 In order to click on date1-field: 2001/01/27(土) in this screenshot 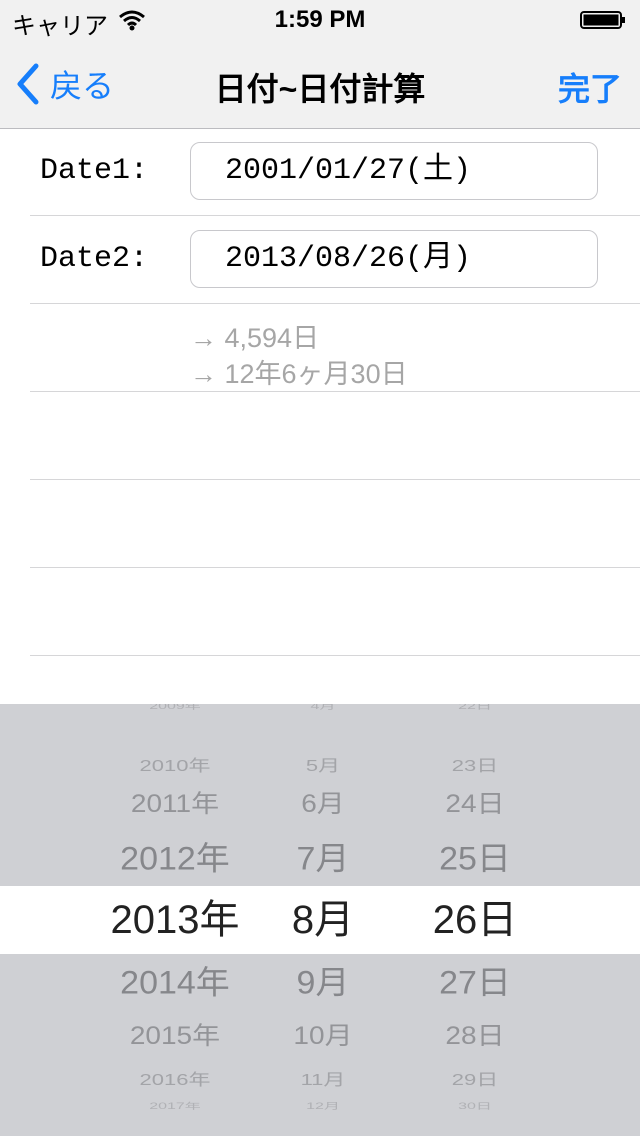, I will do `click(394, 171)`.